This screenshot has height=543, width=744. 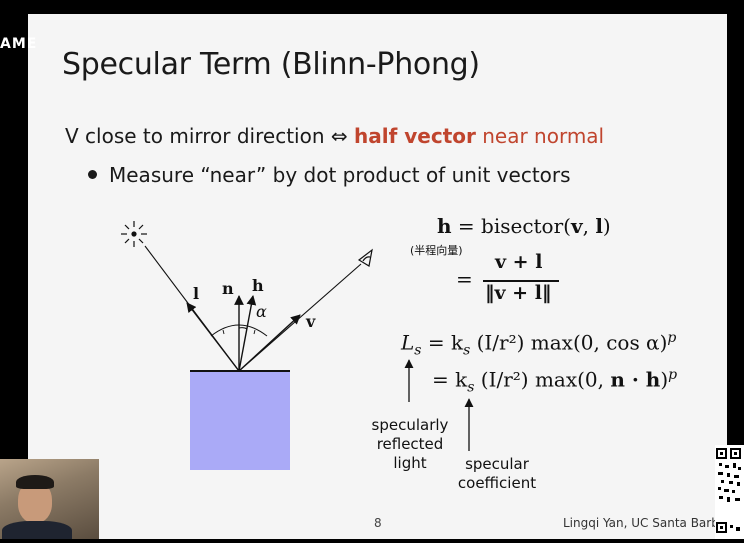 What do you see at coordinates (228, 288) in the screenshot?
I see `n-label: n` at bounding box center [228, 288].